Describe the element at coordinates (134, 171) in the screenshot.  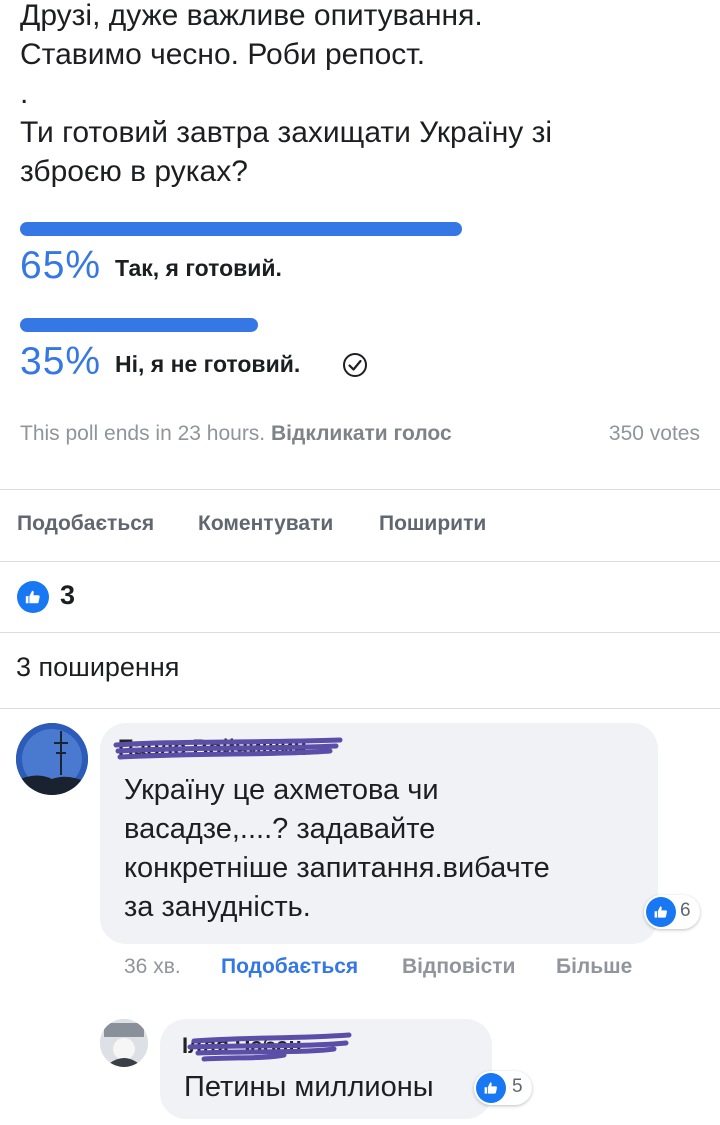
I see `post-line: зброєю в руках?` at that location.